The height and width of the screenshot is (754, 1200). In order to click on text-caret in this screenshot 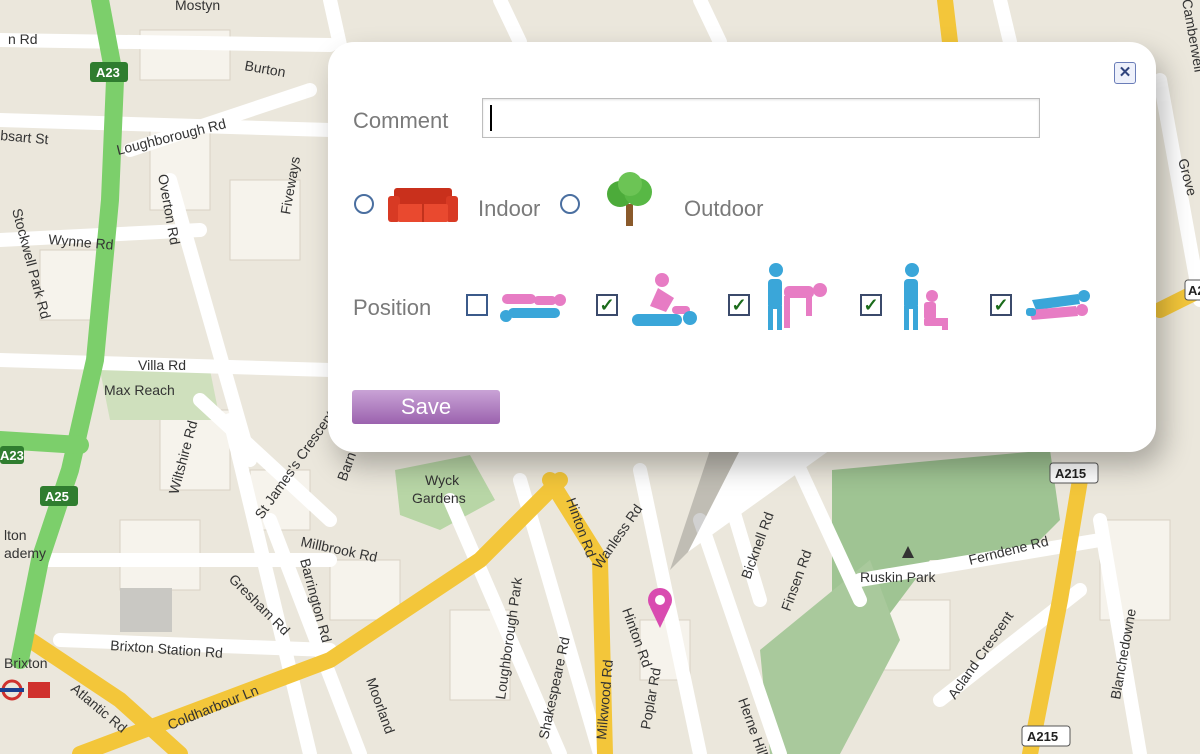, I will do `click(491, 118)`.